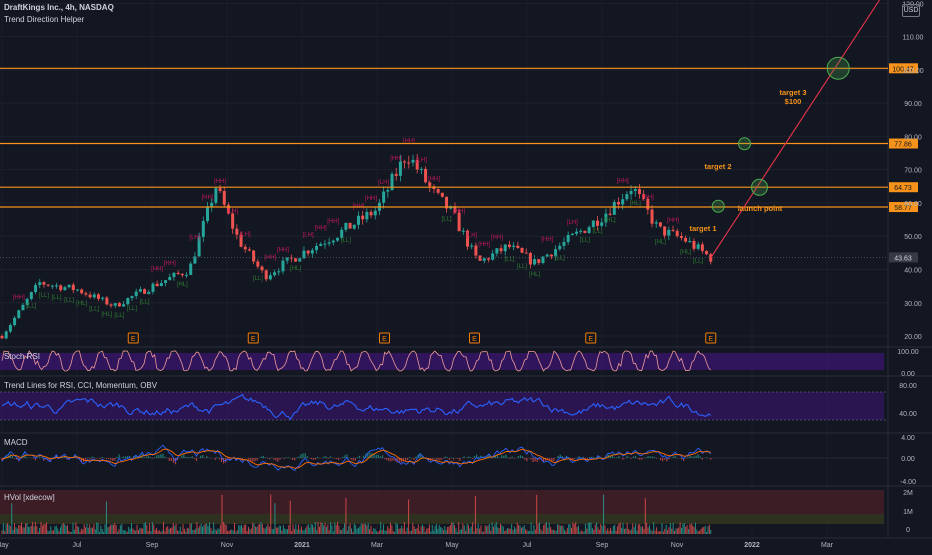 This screenshot has width=932, height=555. What do you see at coordinates (911, 10) in the screenshot?
I see `currency-badge: USD` at bounding box center [911, 10].